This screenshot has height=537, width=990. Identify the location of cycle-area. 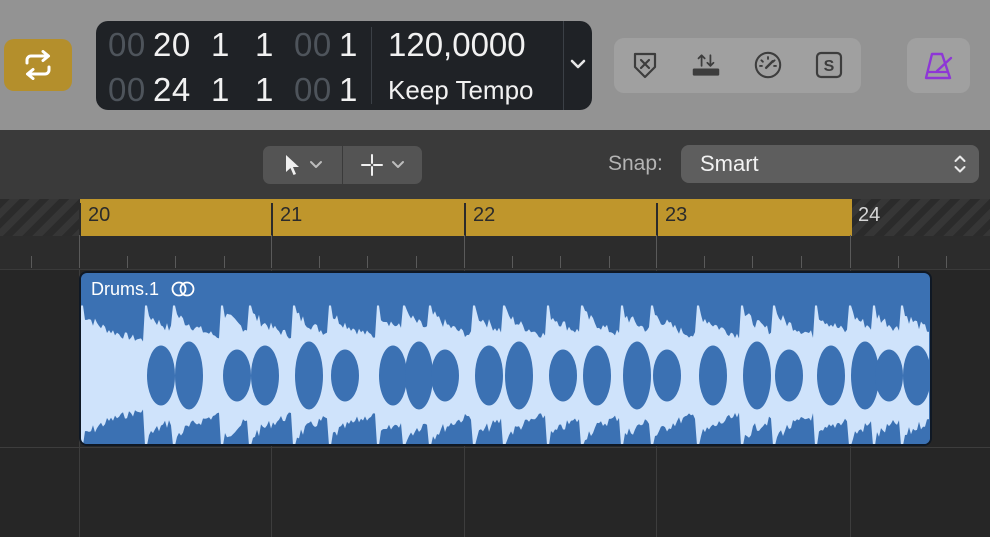
(466, 217).